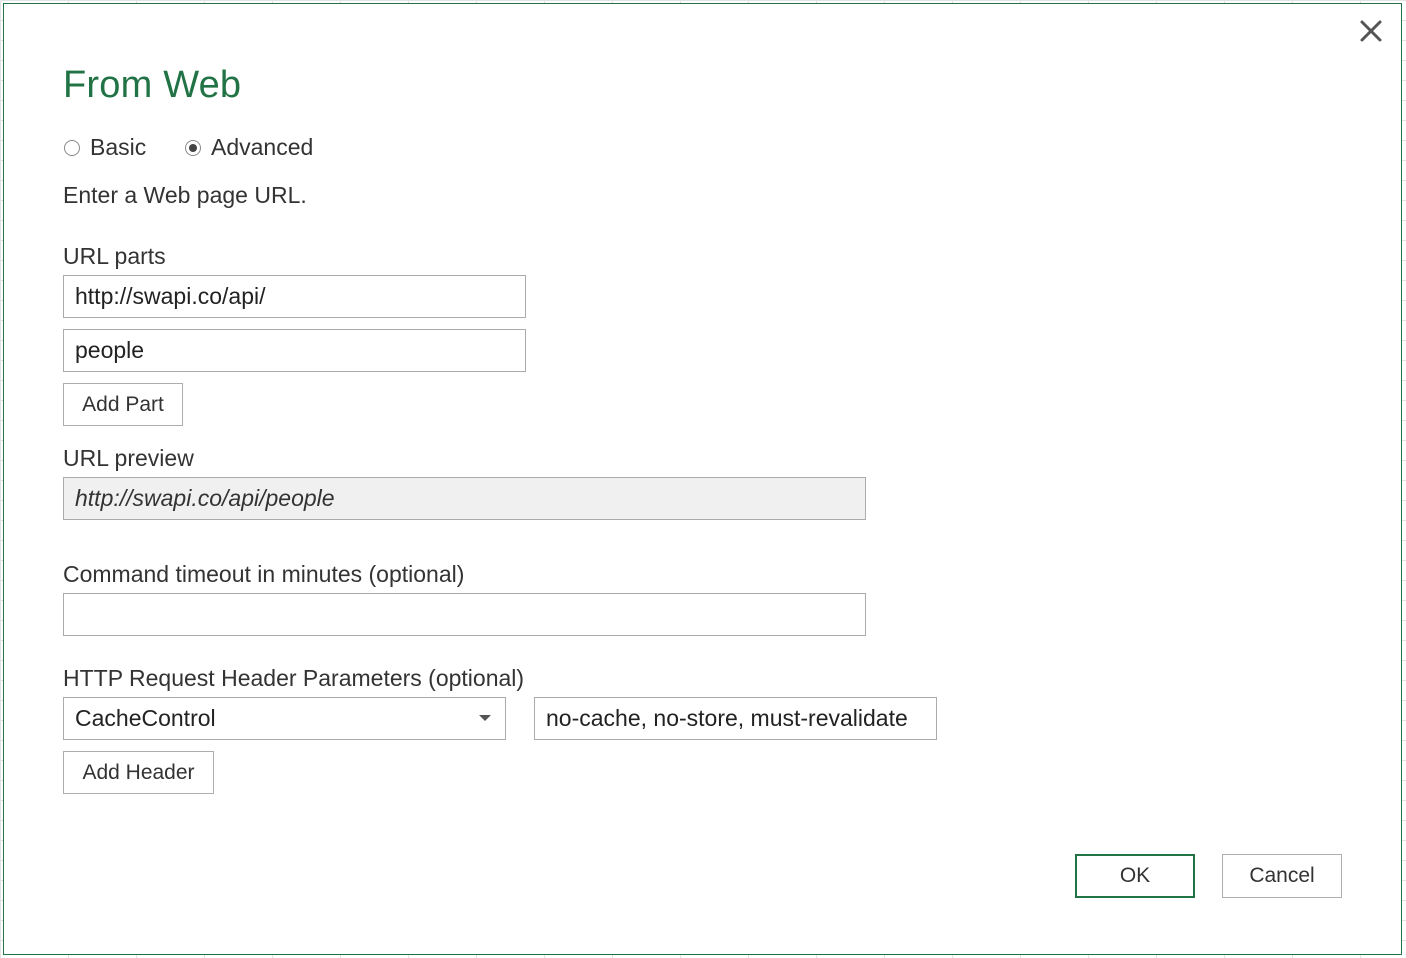  I want to click on url-parts-label: URL parts, so click(114, 256).